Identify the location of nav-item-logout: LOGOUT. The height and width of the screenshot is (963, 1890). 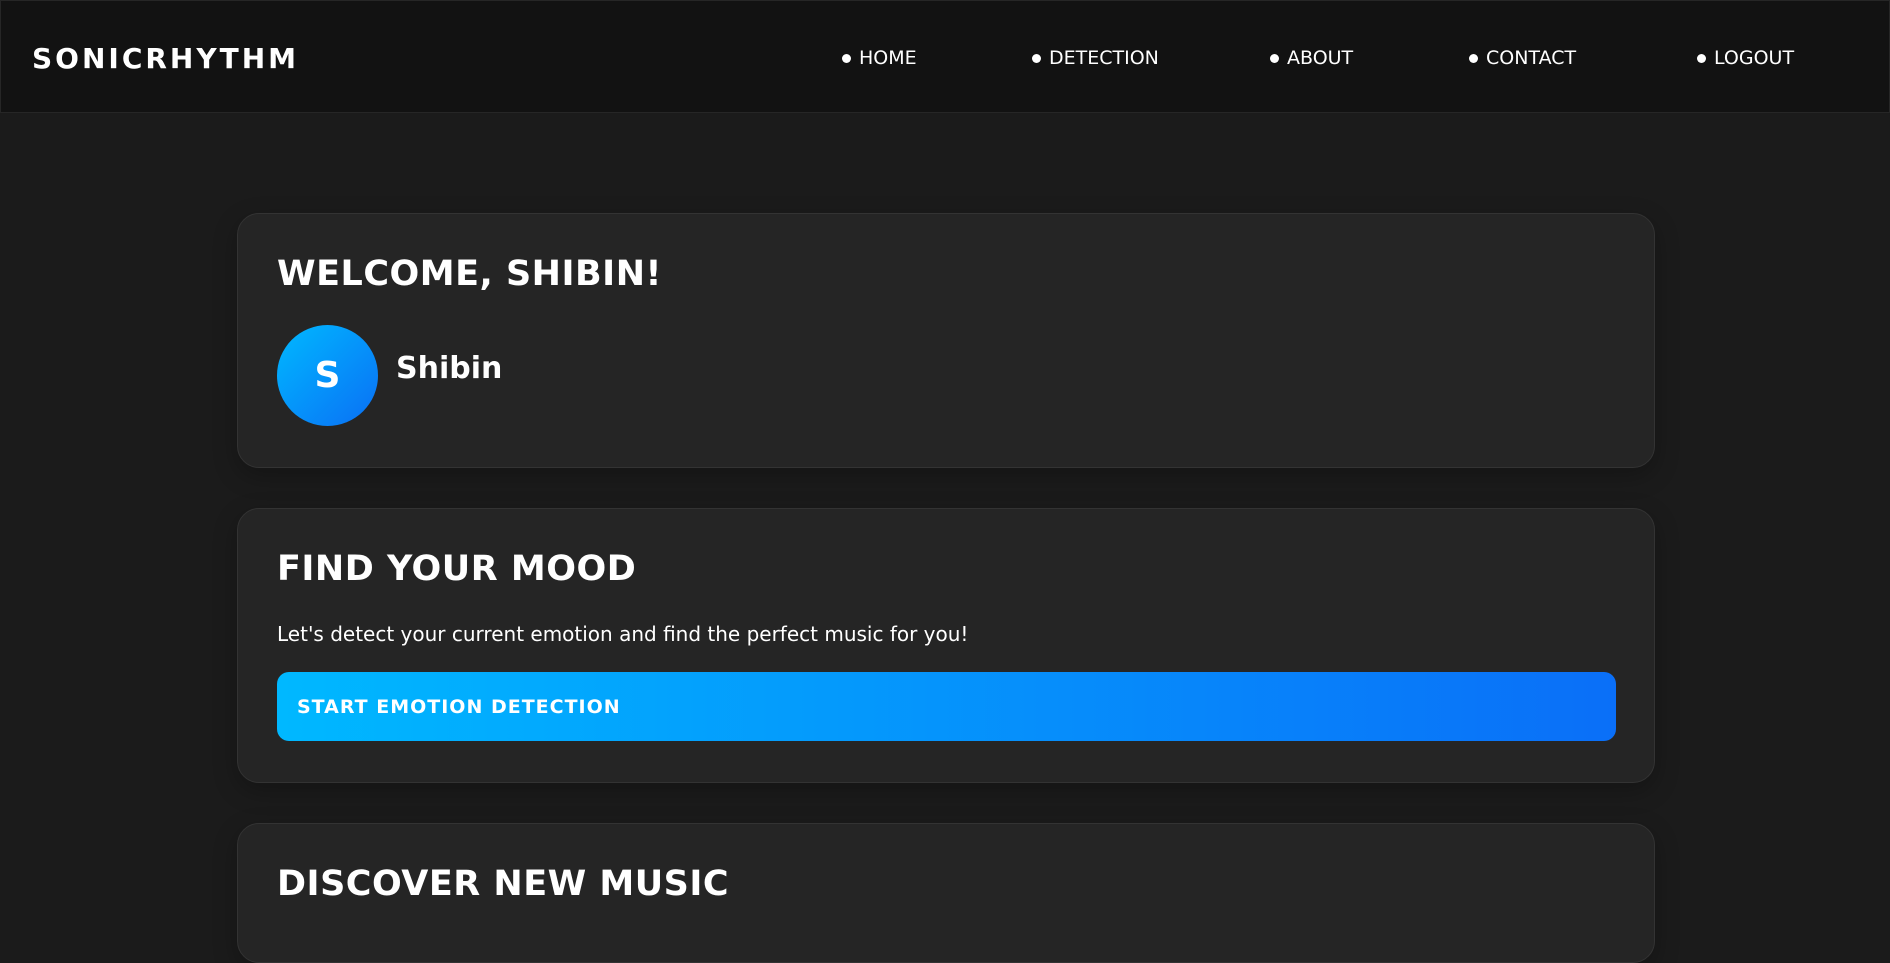
(1745, 58).